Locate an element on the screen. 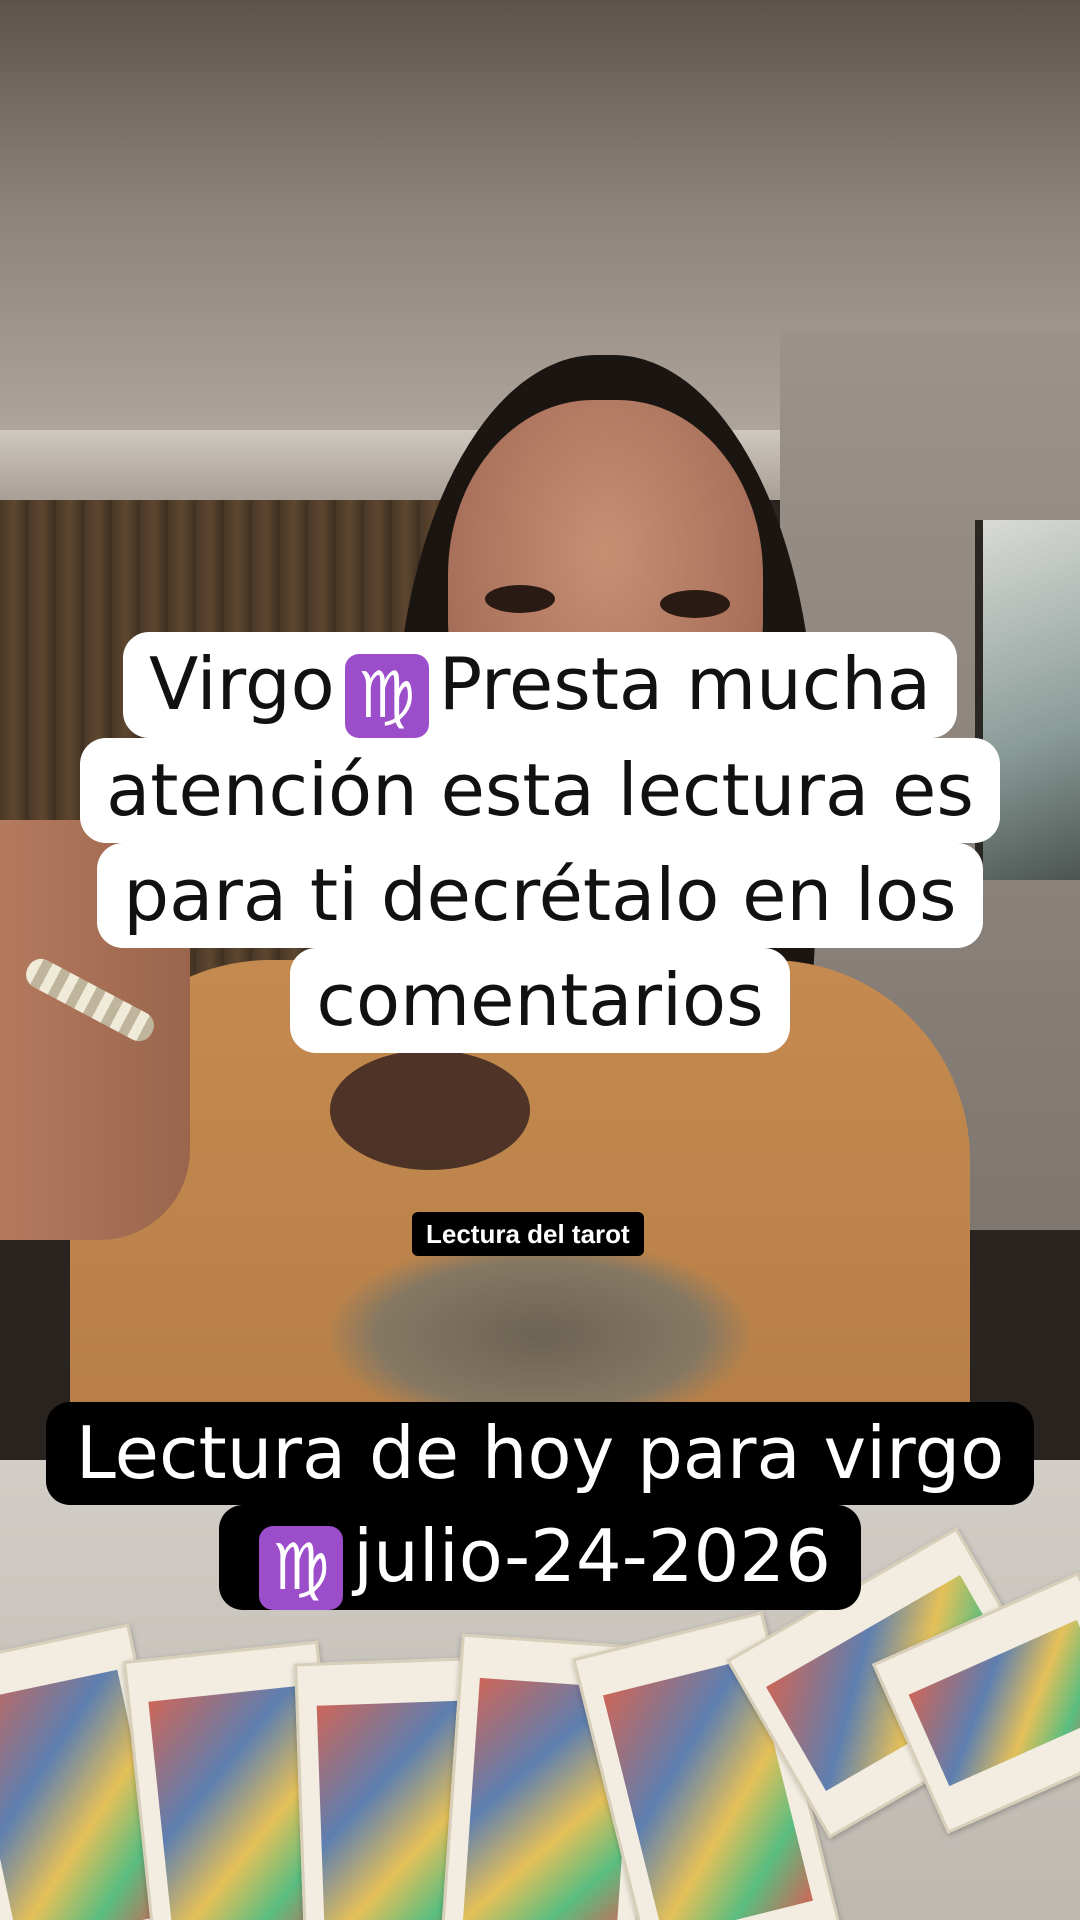 The width and height of the screenshot is (1080, 1920). caption-bottom: Lectura de hoy para virgo ♍ julio-24-2026 is located at coordinates (540, 1506).